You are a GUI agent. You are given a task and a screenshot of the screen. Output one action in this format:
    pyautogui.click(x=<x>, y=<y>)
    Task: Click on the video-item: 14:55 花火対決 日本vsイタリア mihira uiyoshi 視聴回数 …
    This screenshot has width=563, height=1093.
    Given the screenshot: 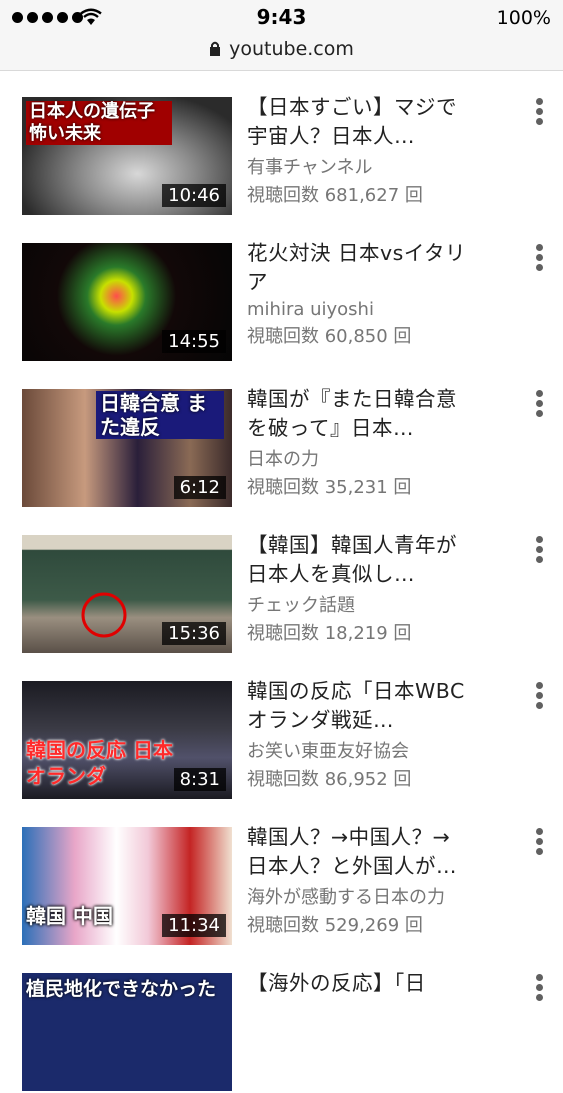 What is the action you would take?
    pyautogui.click(x=281, y=290)
    